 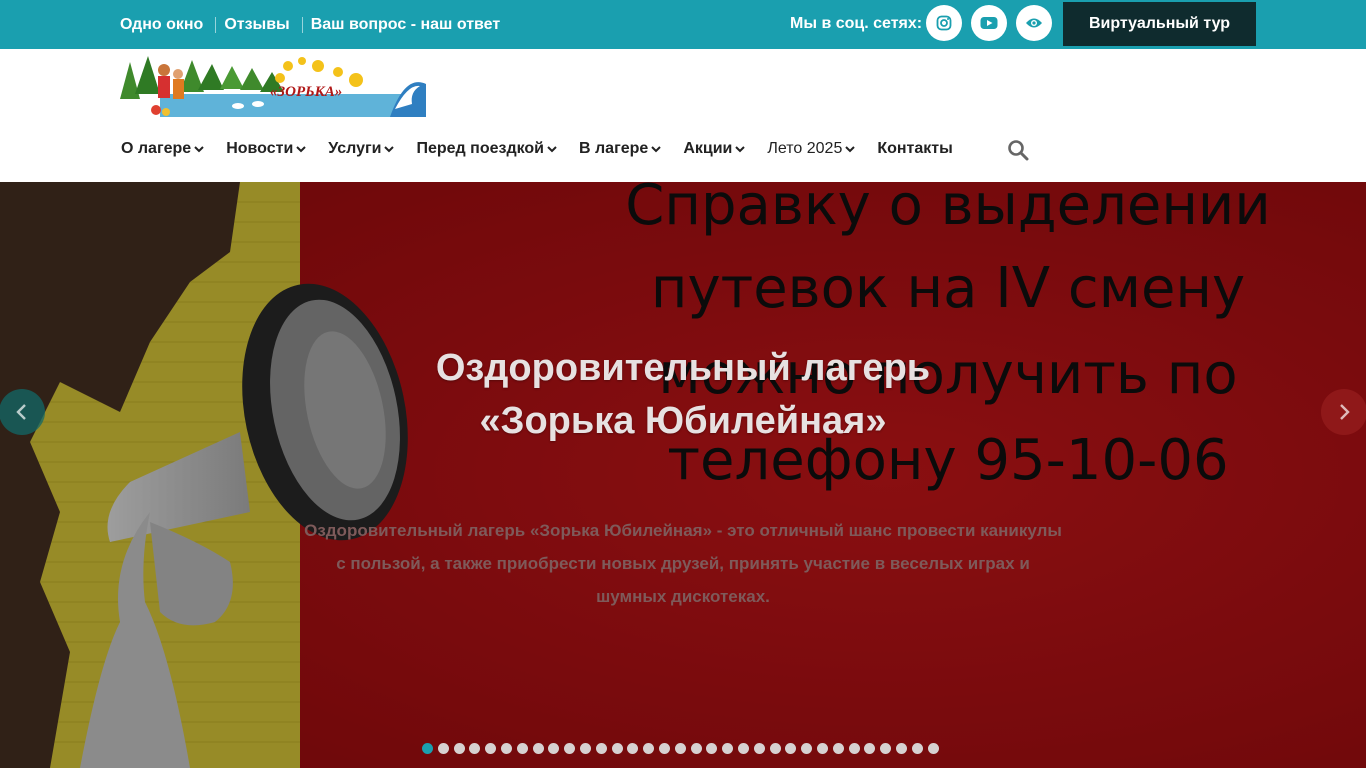 I want to click on nav-label: Лето 2025, so click(x=805, y=148).